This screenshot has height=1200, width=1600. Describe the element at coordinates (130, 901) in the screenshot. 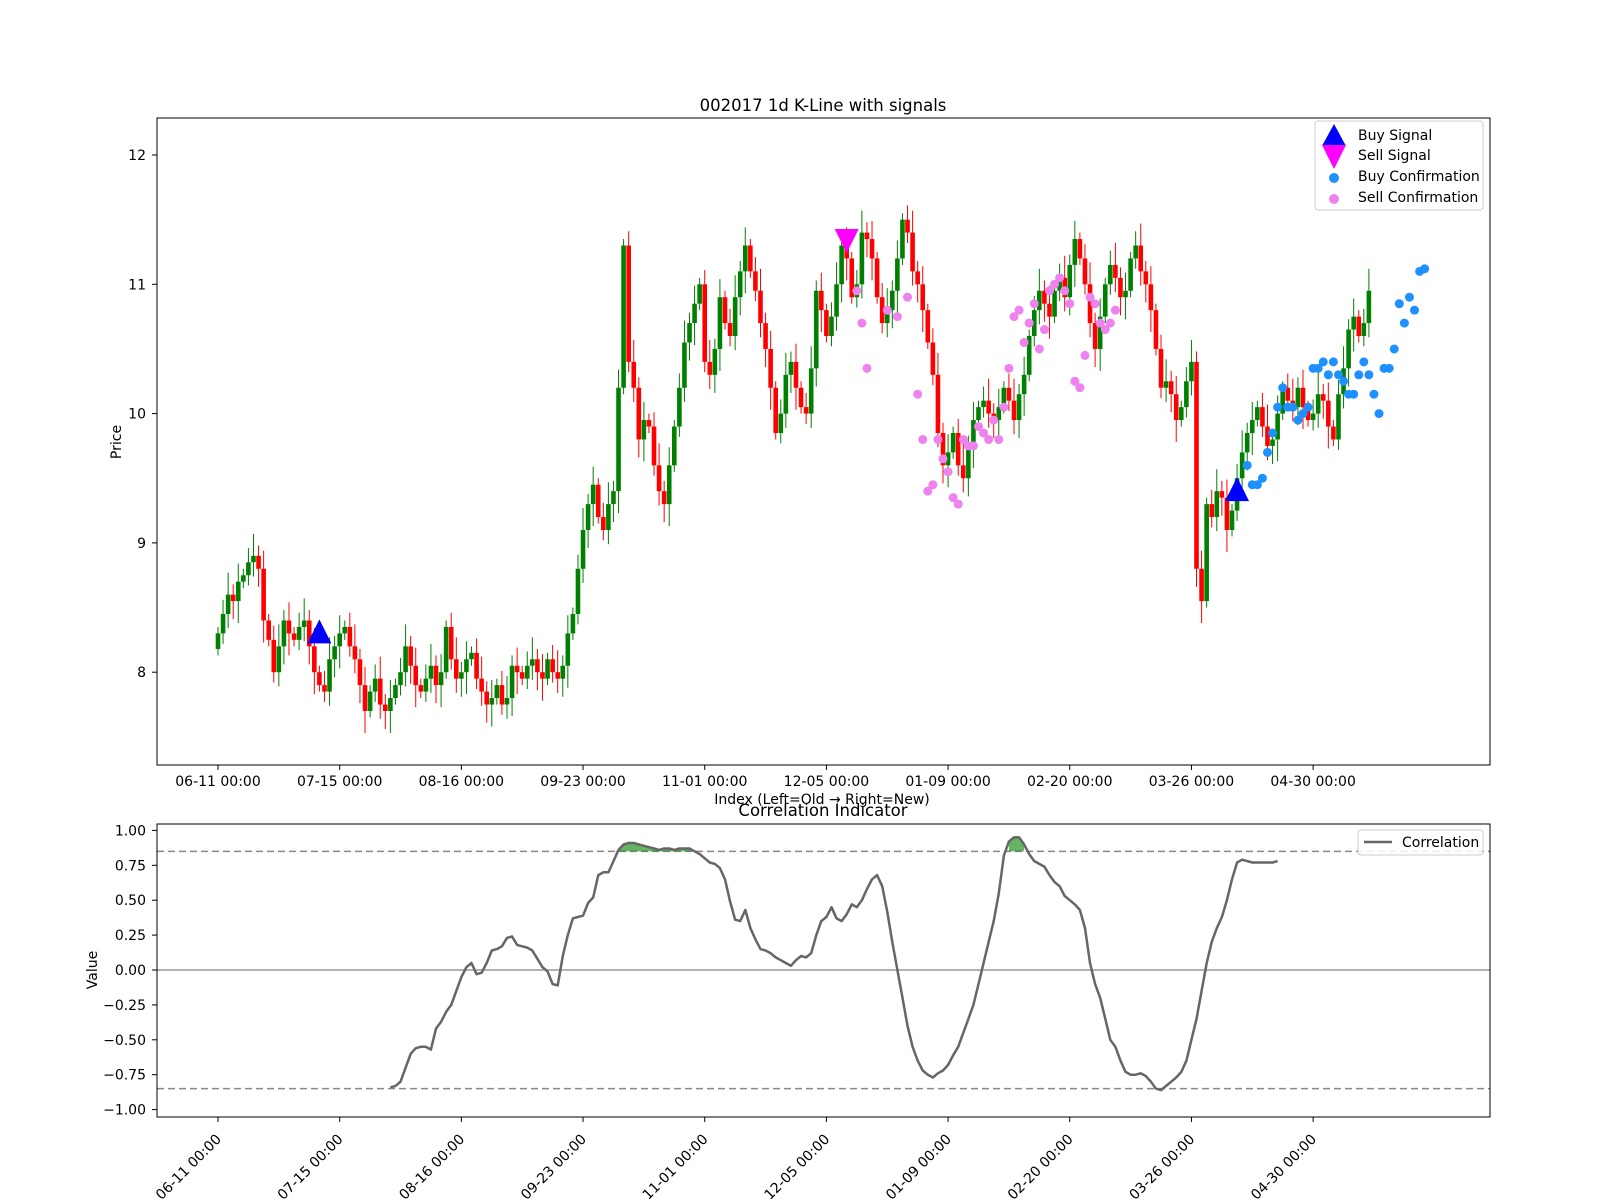

I see `correlation-y-tick-label: 0.50` at that location.